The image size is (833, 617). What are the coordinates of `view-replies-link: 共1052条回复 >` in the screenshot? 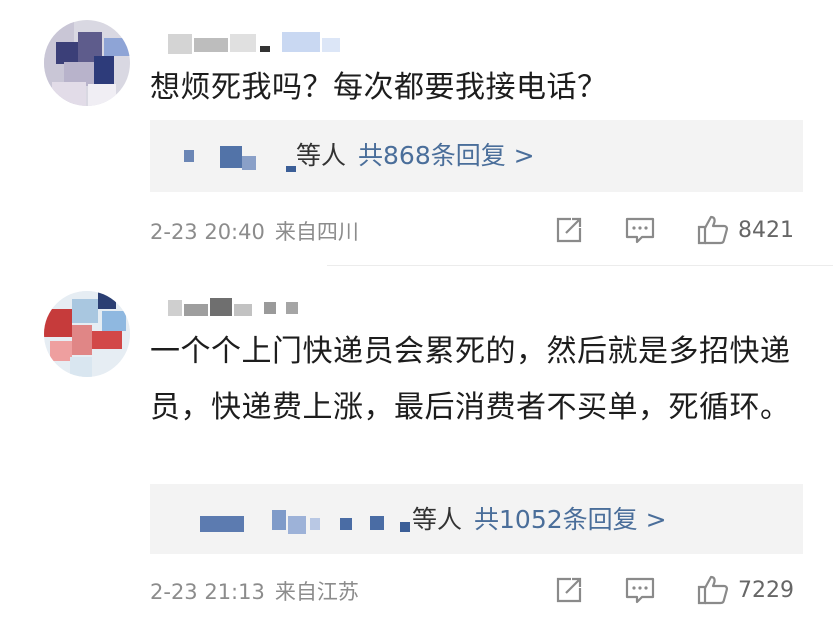 It's located at (570, 519).